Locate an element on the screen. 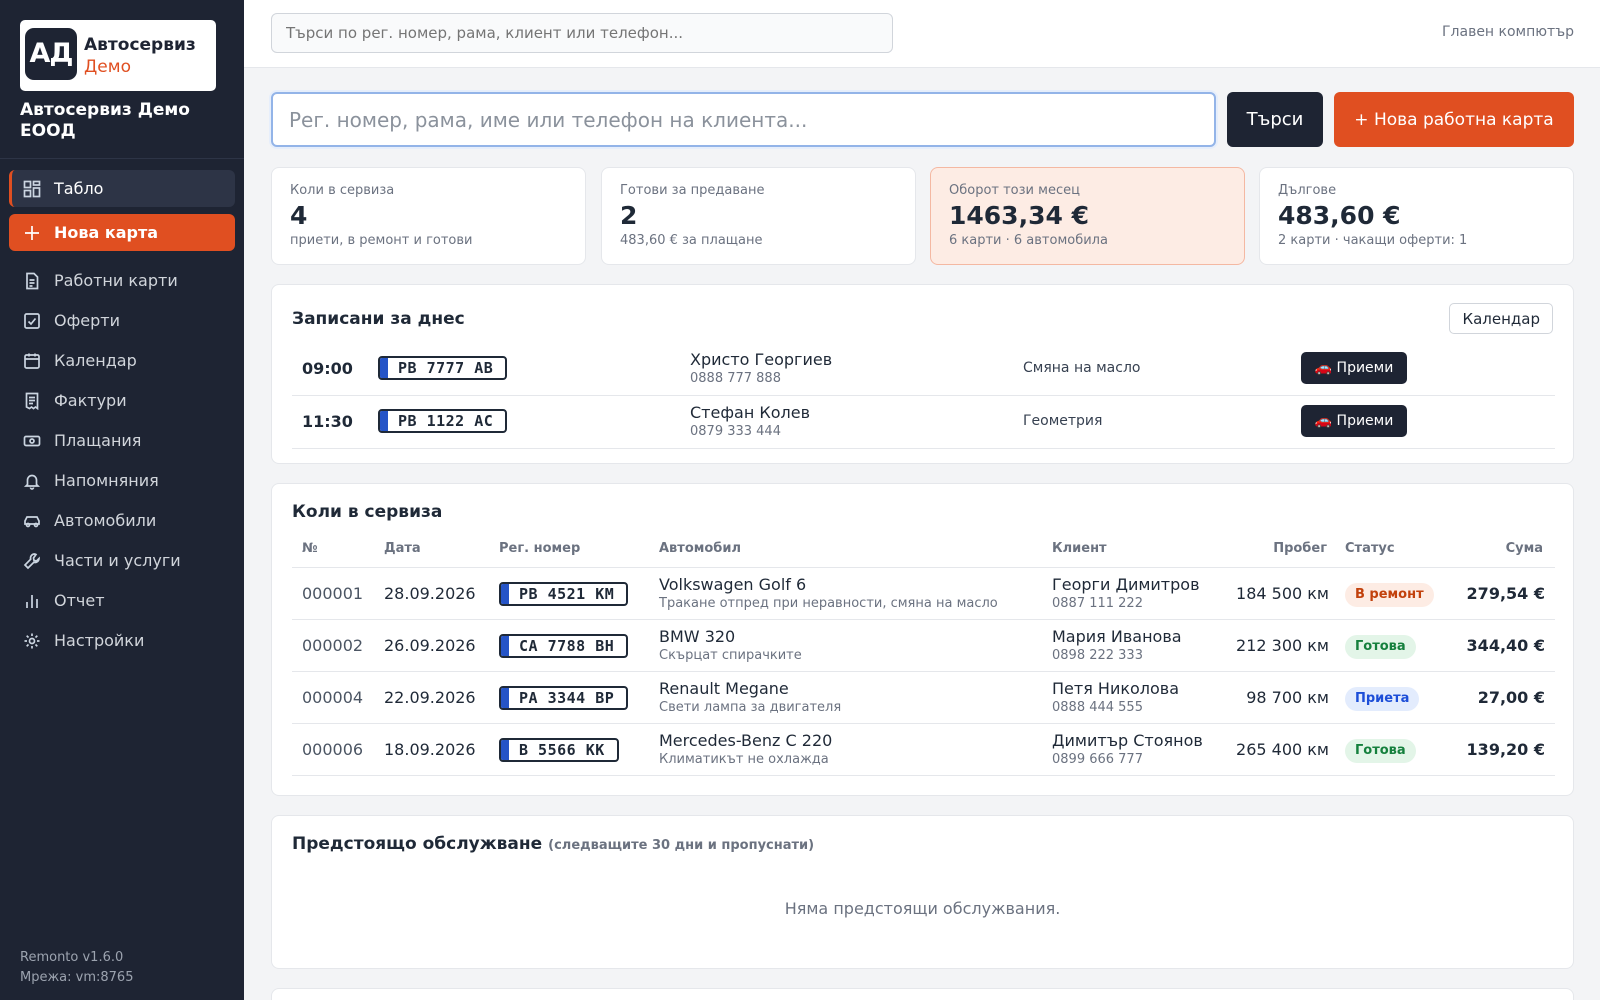 This screenshot has height=1000, width=1600. sidebar-item-invoices: Фактури is located at coordinates (122, 400).